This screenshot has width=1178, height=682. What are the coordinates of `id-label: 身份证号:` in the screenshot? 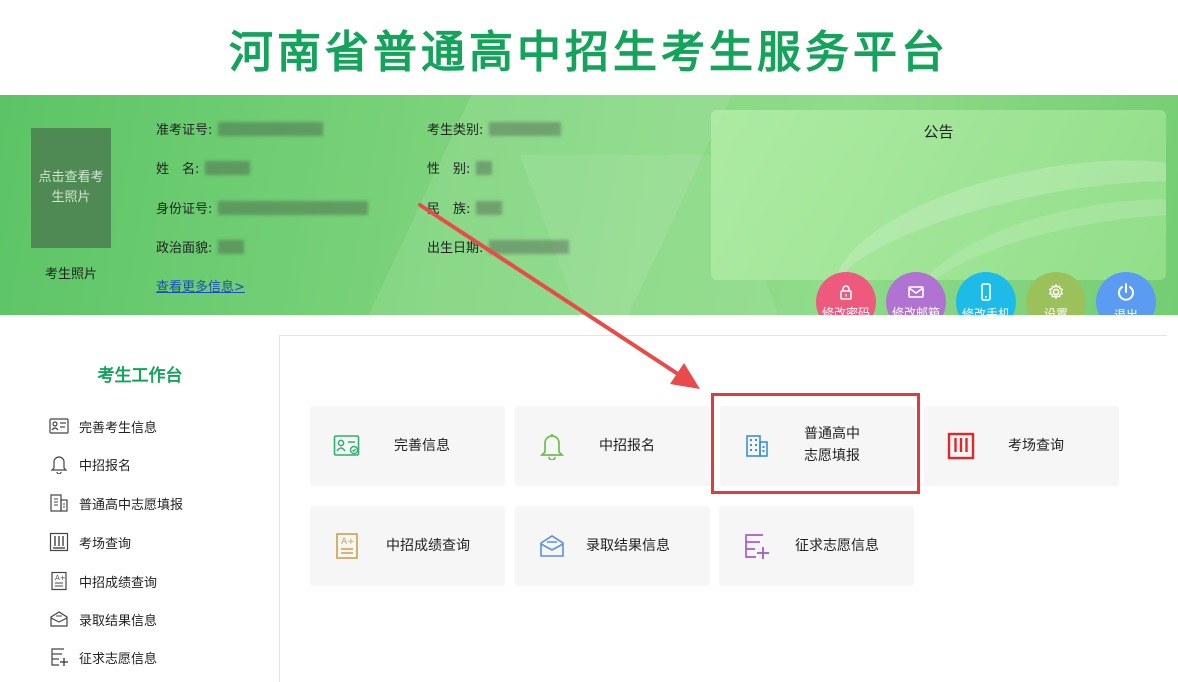 It's located at (184, 209).